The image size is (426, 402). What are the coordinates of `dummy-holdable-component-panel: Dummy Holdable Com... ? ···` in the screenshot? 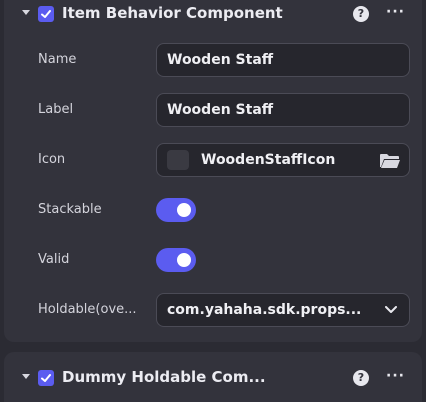 It's located at (213, 377).